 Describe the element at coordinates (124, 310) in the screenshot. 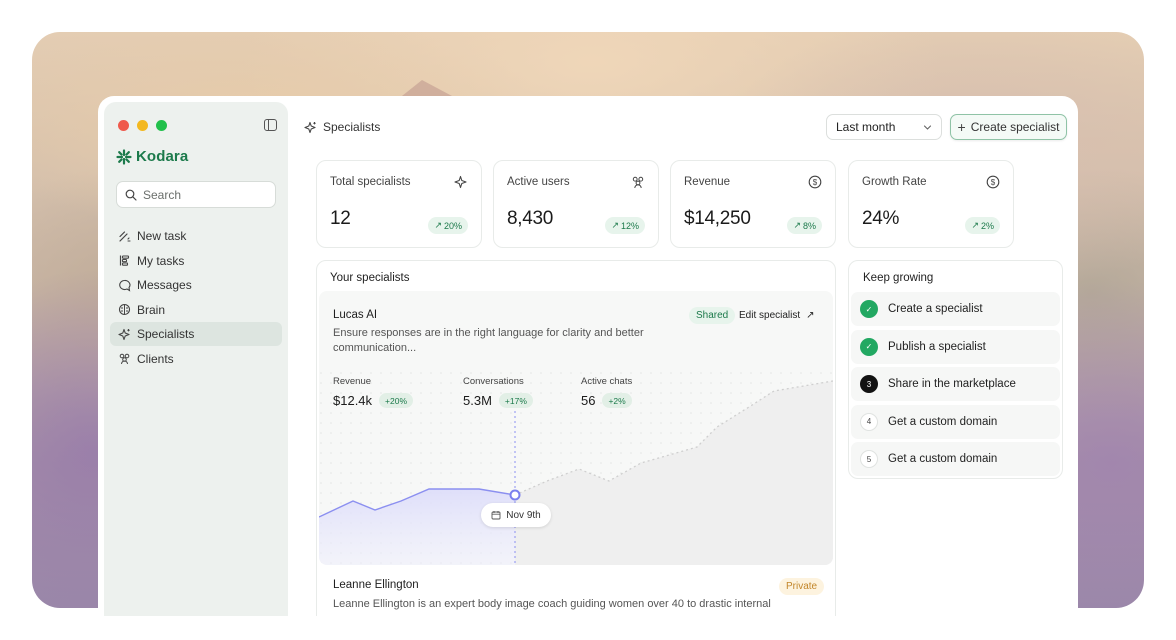

I see `brain-icon` at that location.